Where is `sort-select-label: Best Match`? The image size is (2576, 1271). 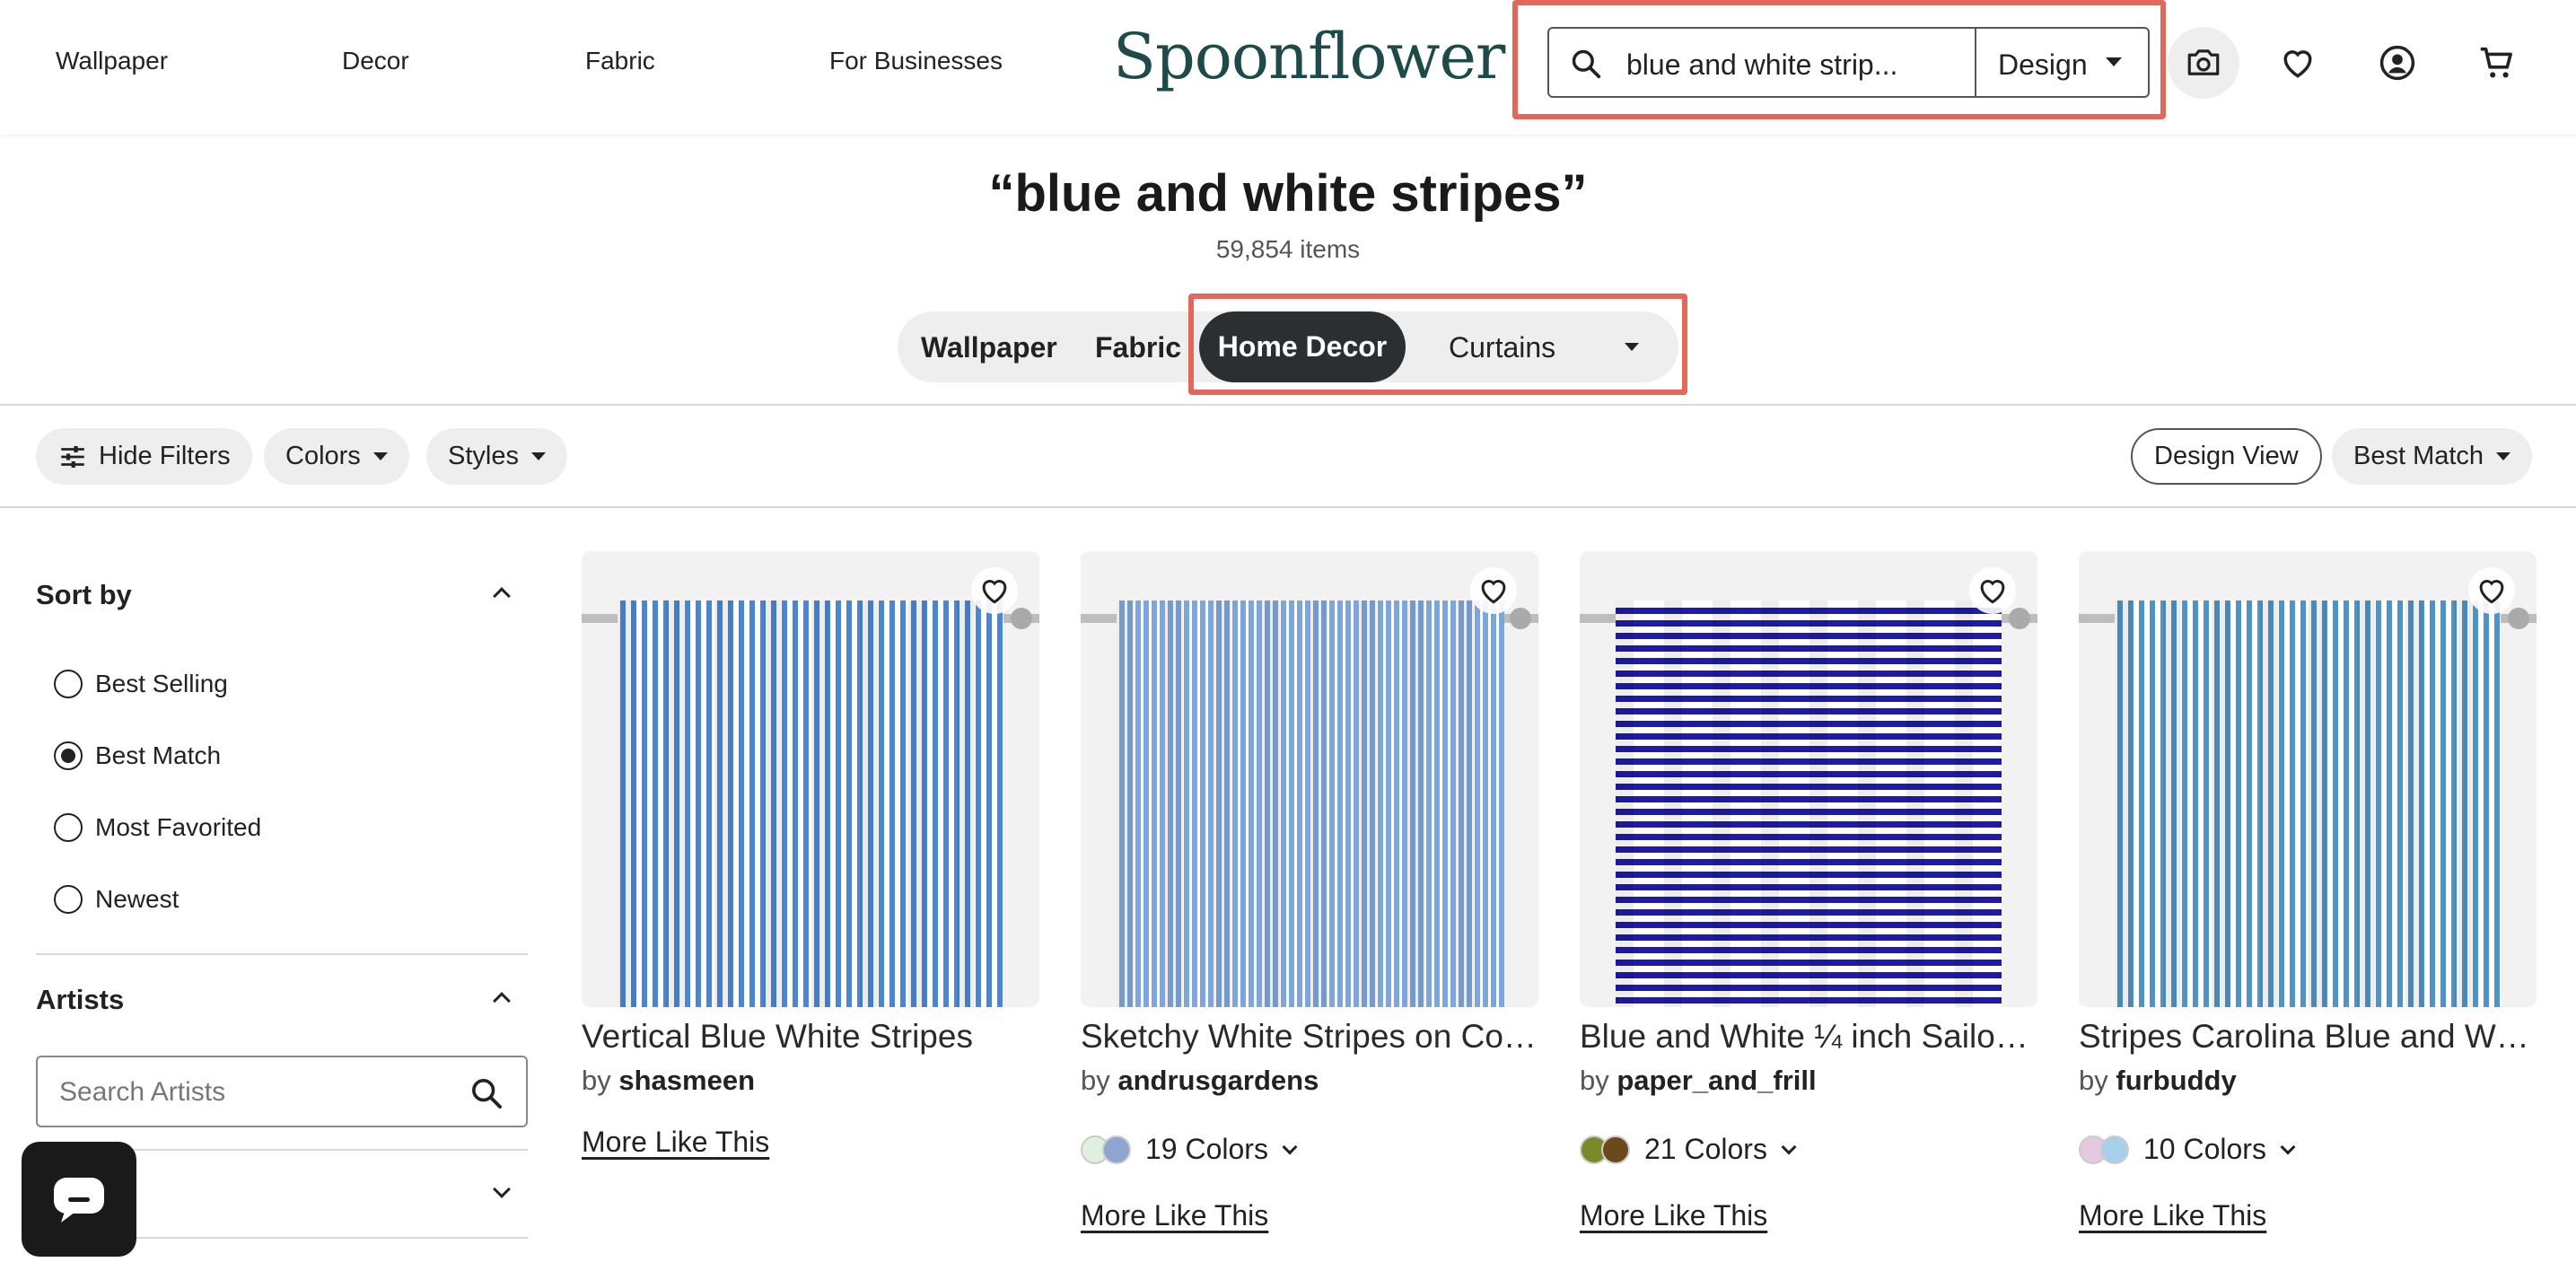
sort-select-label: Best Match is located at coordinates (2418, 456).